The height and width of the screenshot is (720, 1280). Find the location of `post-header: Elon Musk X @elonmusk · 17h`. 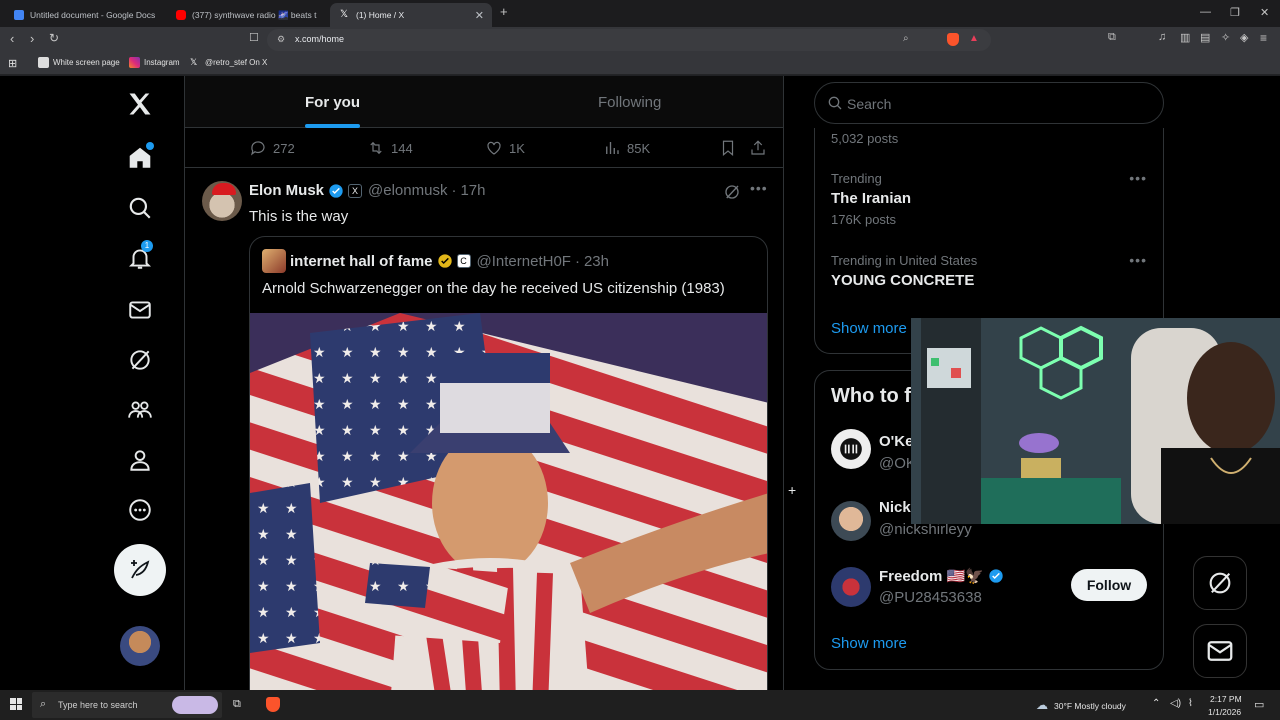

post-header: Elon Musk X @elonmusk · 17h is located at coordinates (367, 190).